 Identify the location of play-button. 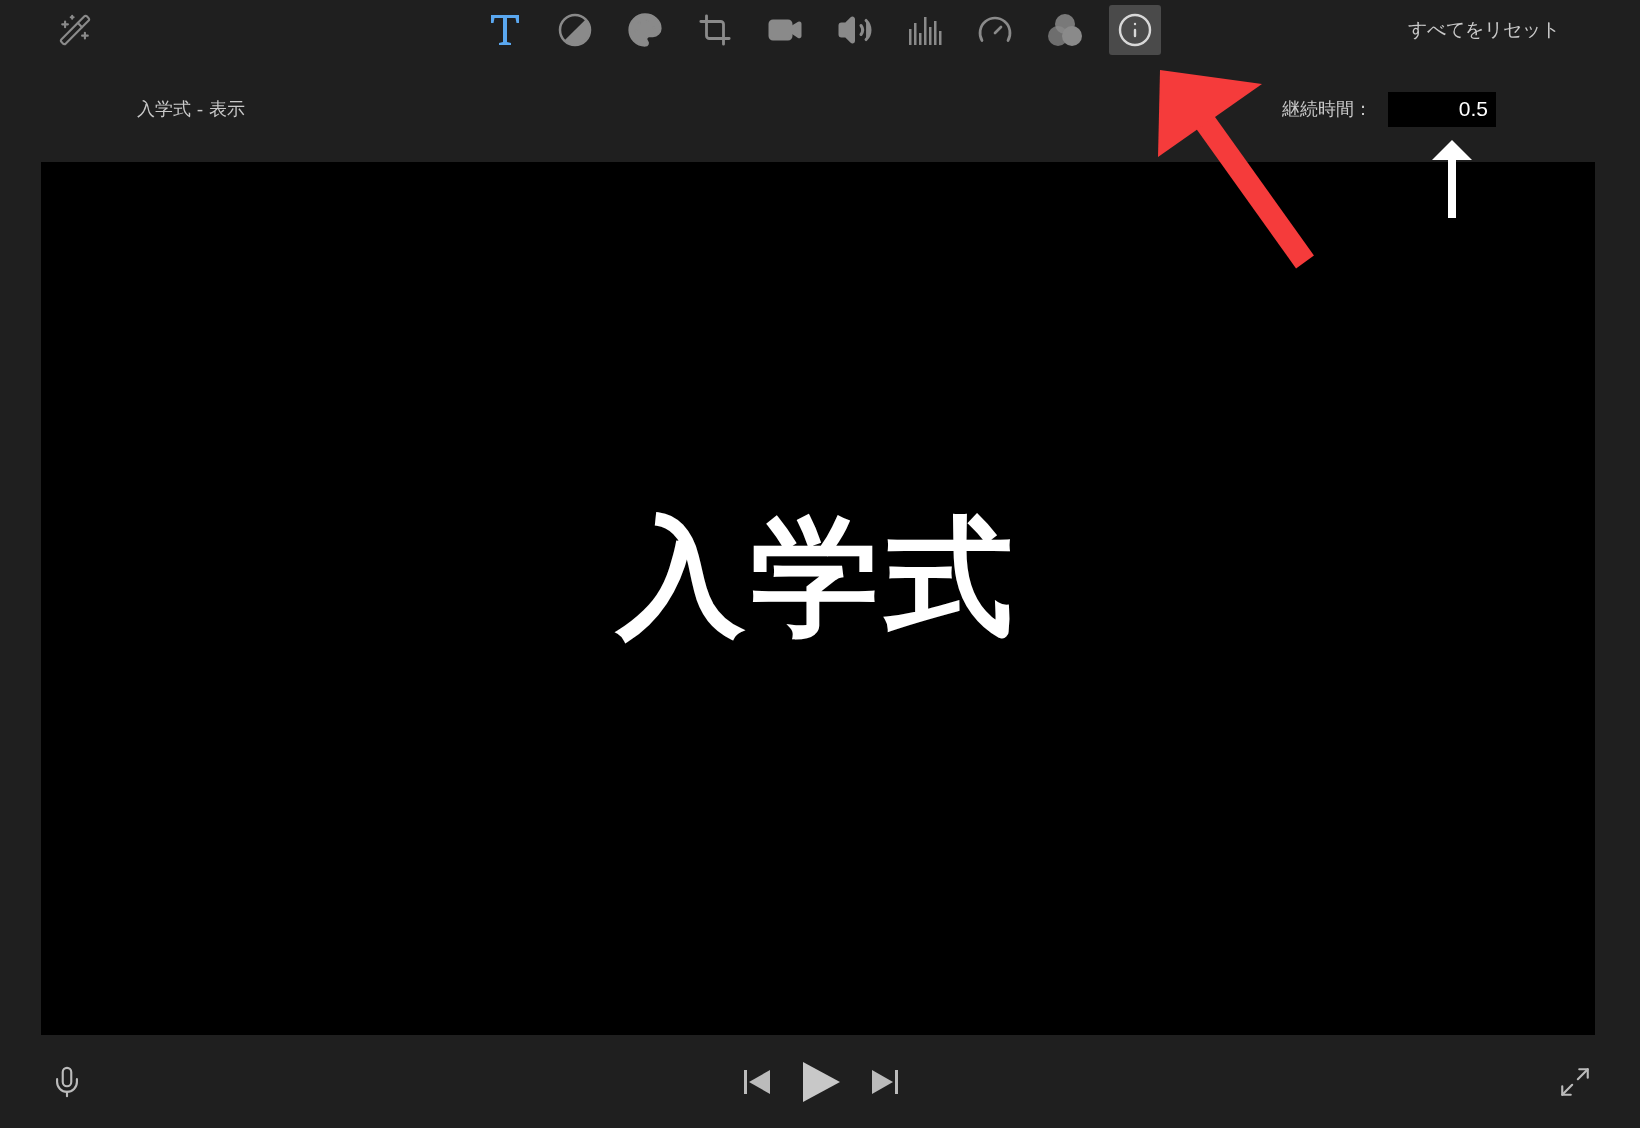
(821, 1081).